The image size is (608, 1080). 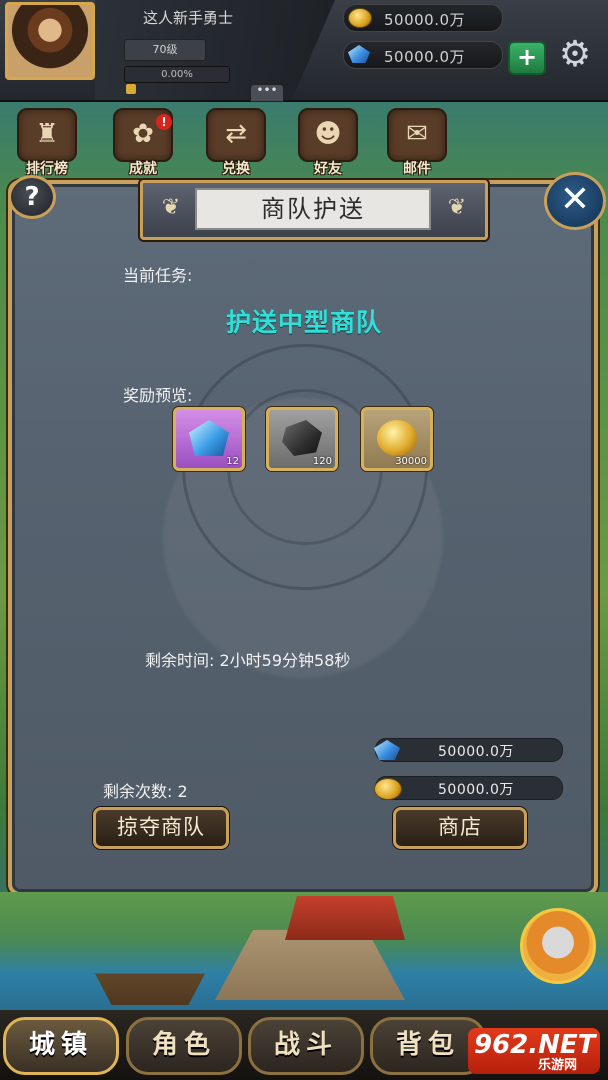 I want to click on time-remaining: 剩余时间: 2小时59分钟58秒, so click(x=248, y=660).